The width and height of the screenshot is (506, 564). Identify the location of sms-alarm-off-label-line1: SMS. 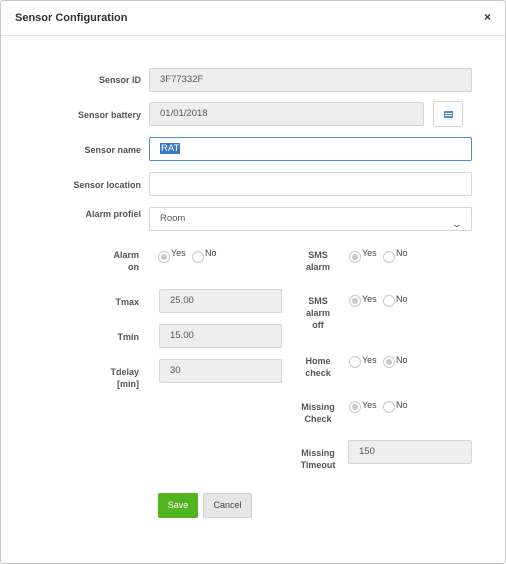
(318, 301).